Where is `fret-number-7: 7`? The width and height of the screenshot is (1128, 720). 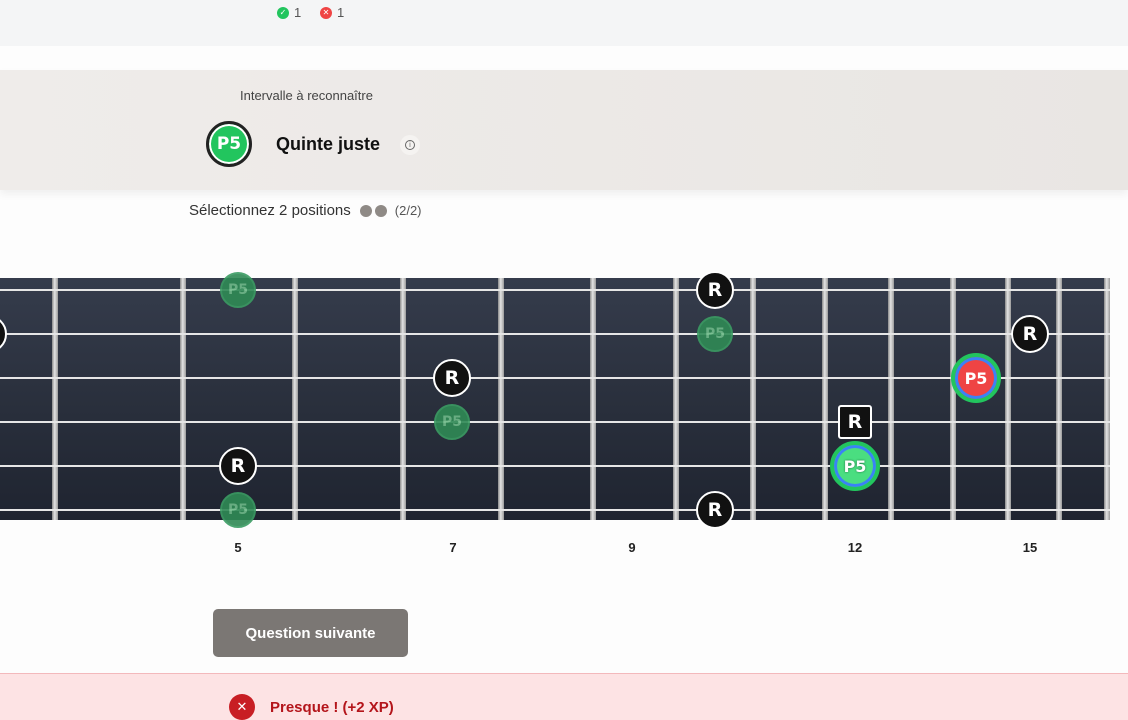
fret-number-7: 7 is located at coordinates (453, 547).